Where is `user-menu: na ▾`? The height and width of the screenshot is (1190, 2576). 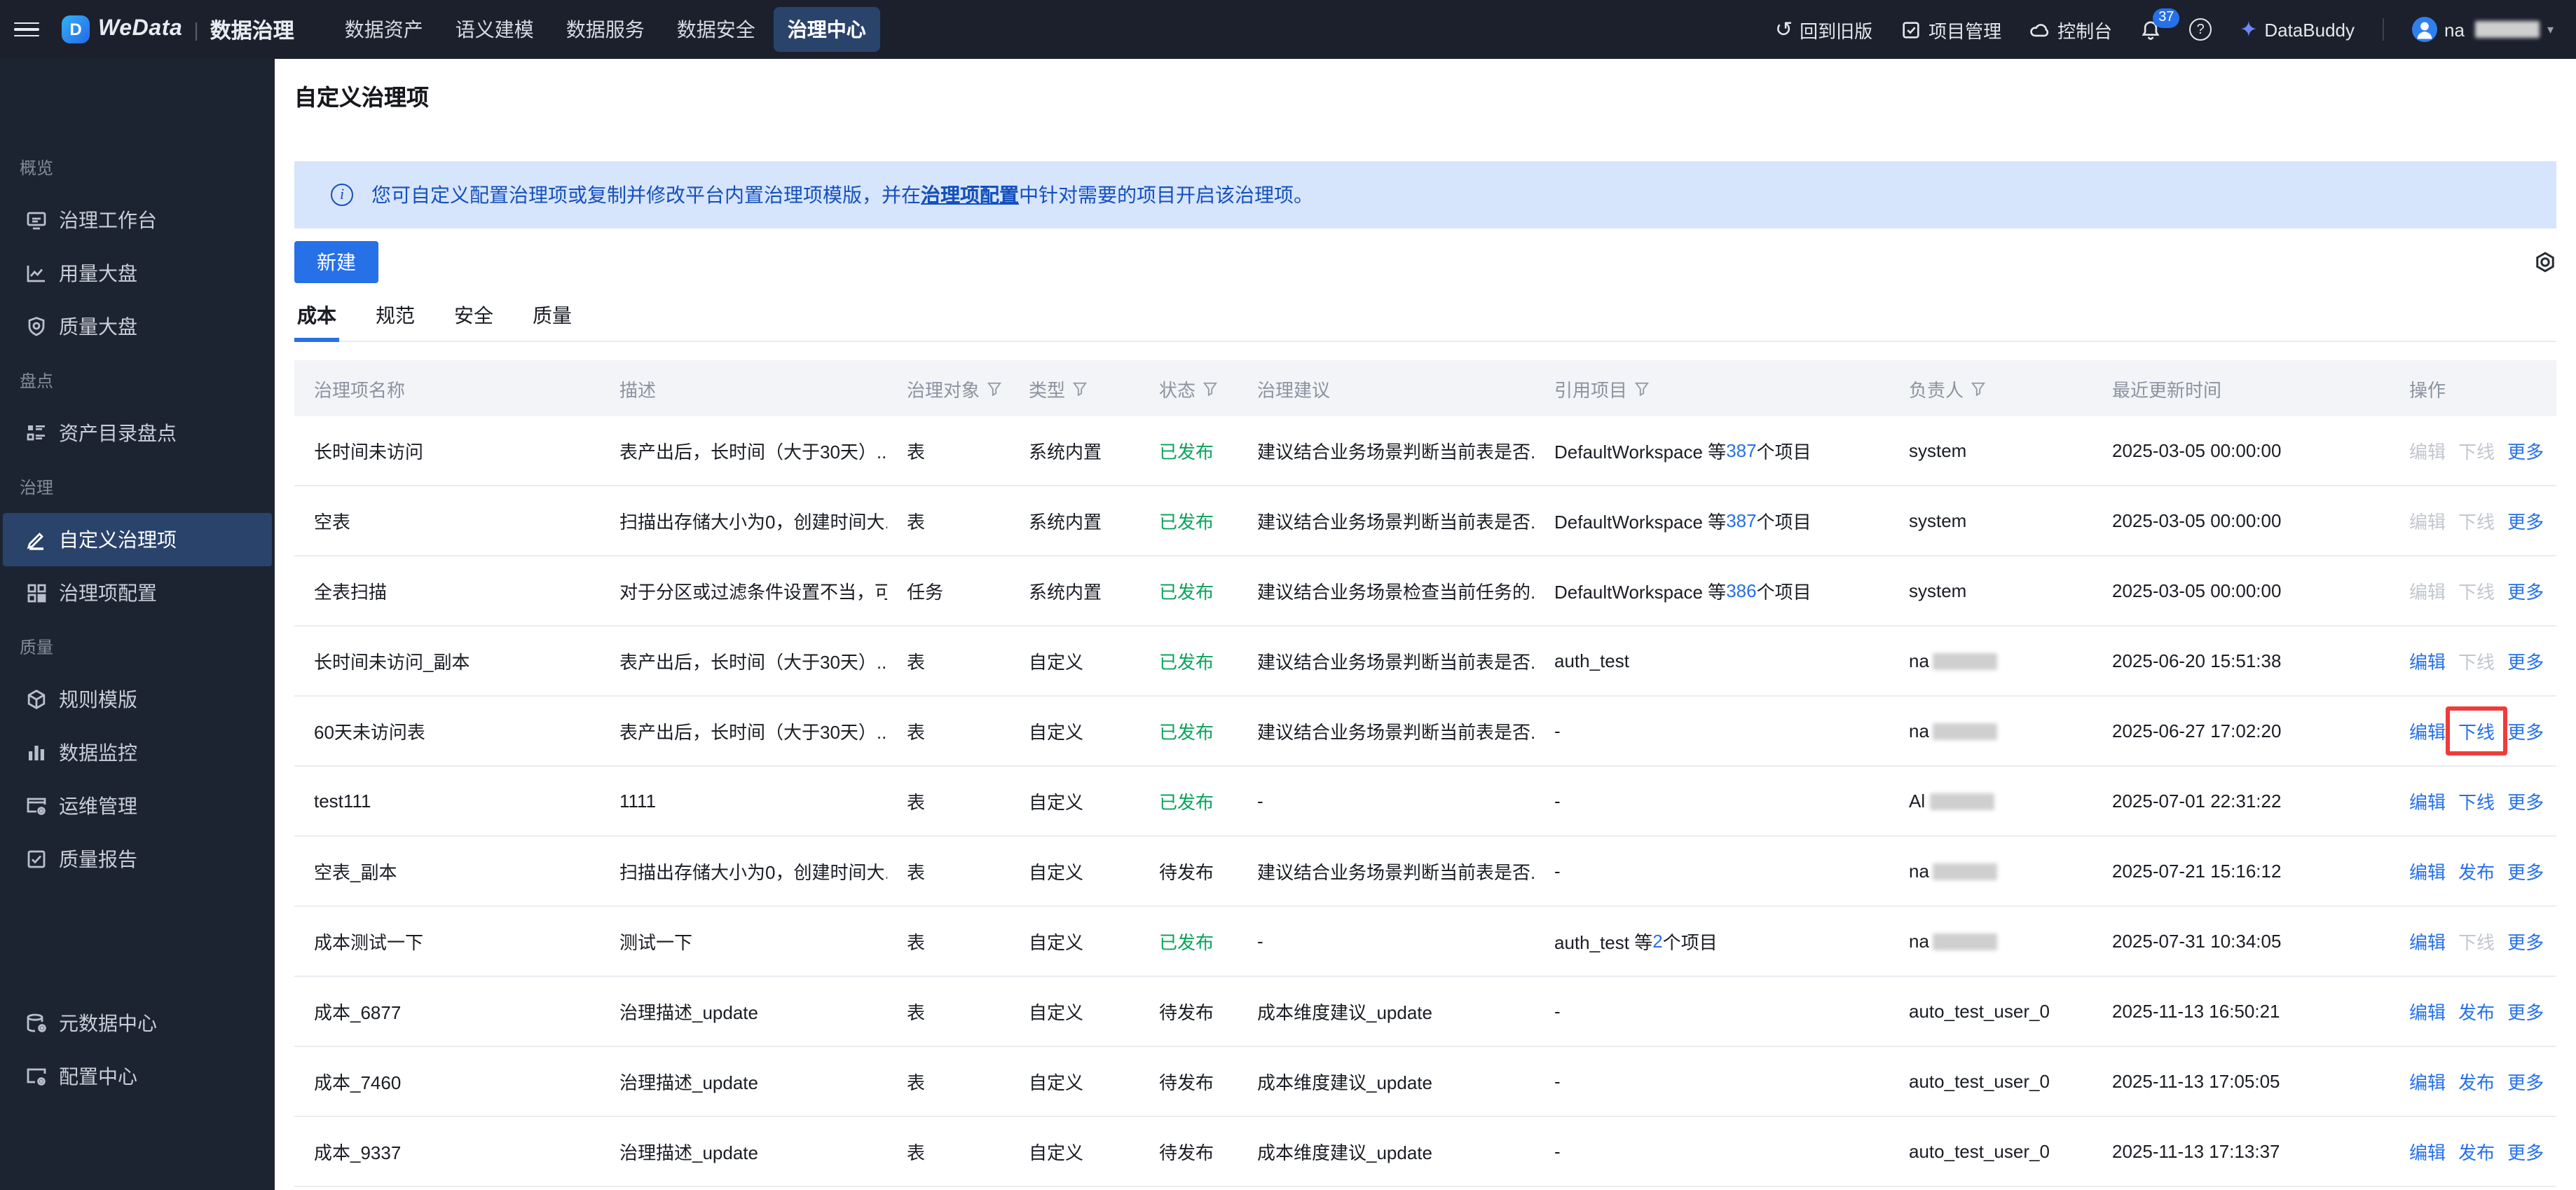
user-menu: na ▾ is located at coordinates (2483, 29).